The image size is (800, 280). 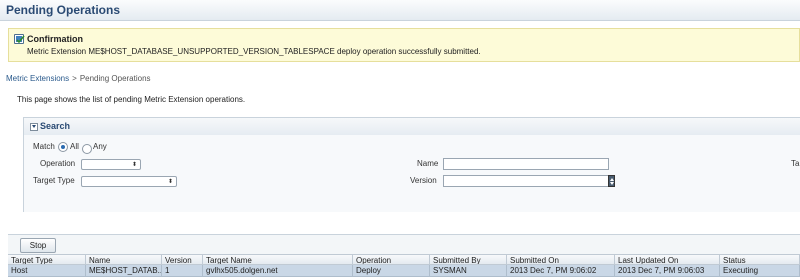 What do you see at coordinates (37, 78) in the screenshot?
I see `breadcrumb-metric-extensions-link: Metric Extensions` at bounding box center [37, 78].